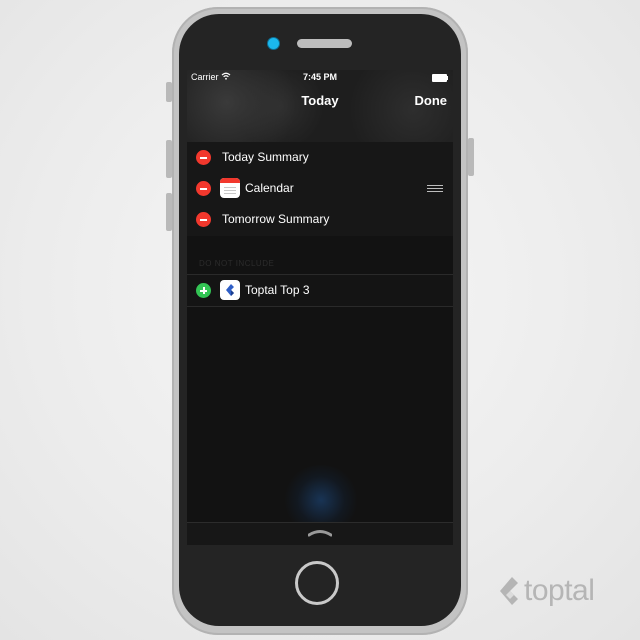 The image size is (640, 640). I want to click on nav-bar: Today Done, so click(320, 101).